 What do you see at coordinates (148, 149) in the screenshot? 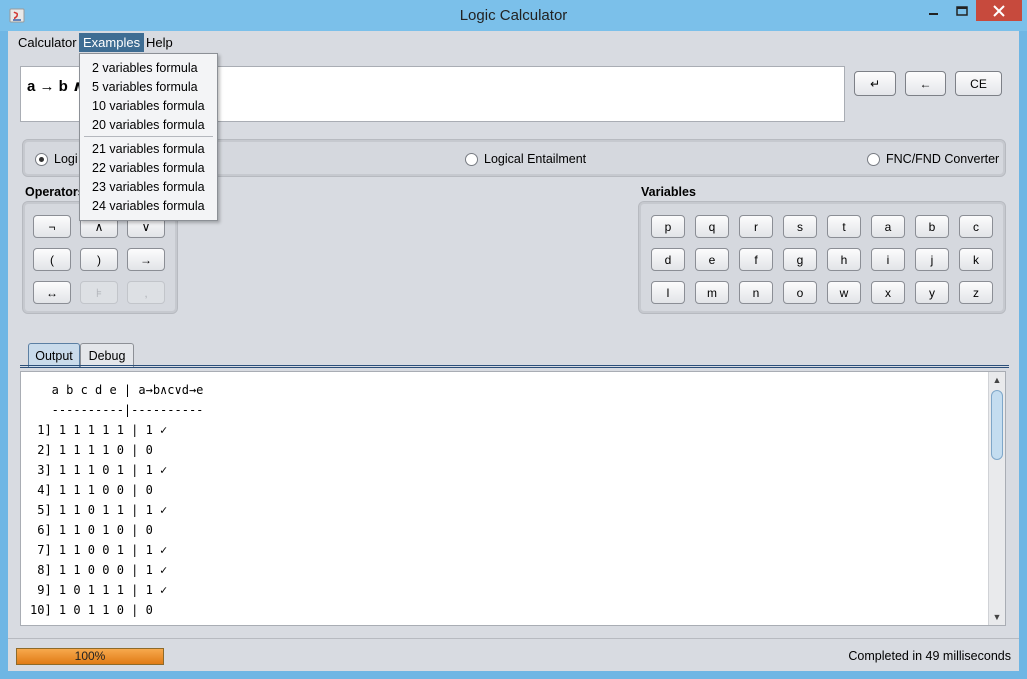
I see `example-item: 21 variables formula` at bounding box center [148, 149].